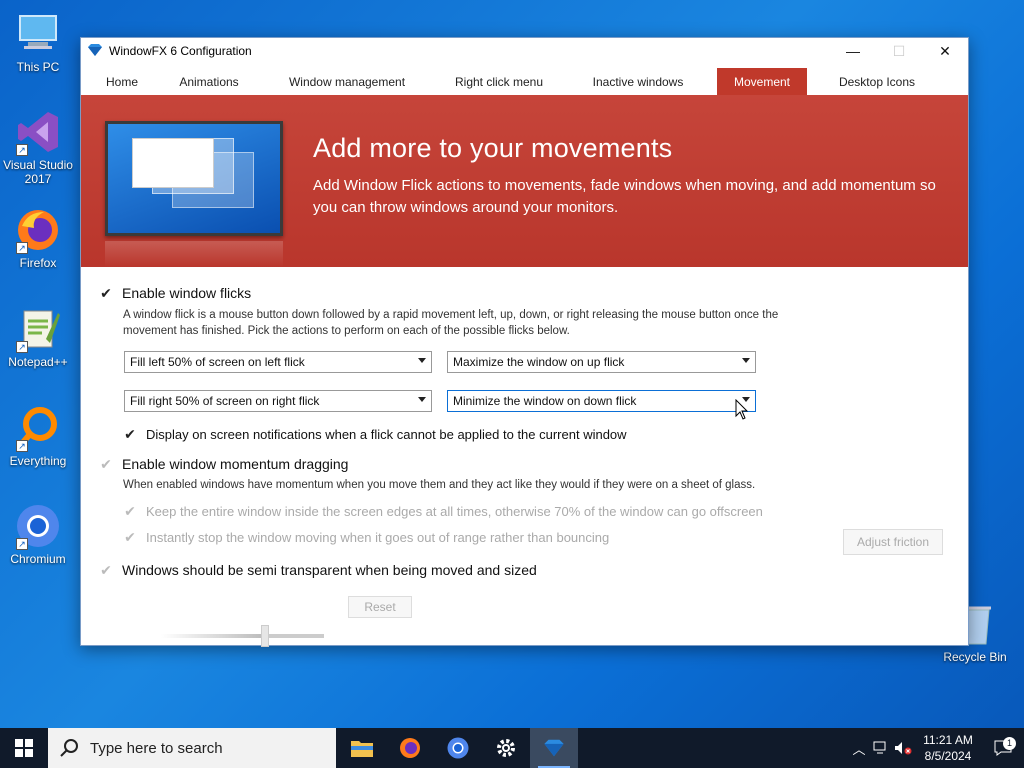 The width and height of the screenshot is (1024, 768). I want to click on taskbar-windowfx, so click(554, 748).